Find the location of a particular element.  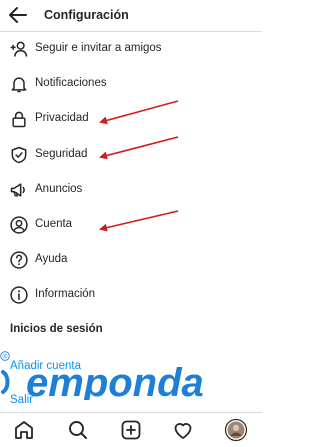

menu-item-label: Seguir e invitar a amigos is located at coordinates (98, 48).